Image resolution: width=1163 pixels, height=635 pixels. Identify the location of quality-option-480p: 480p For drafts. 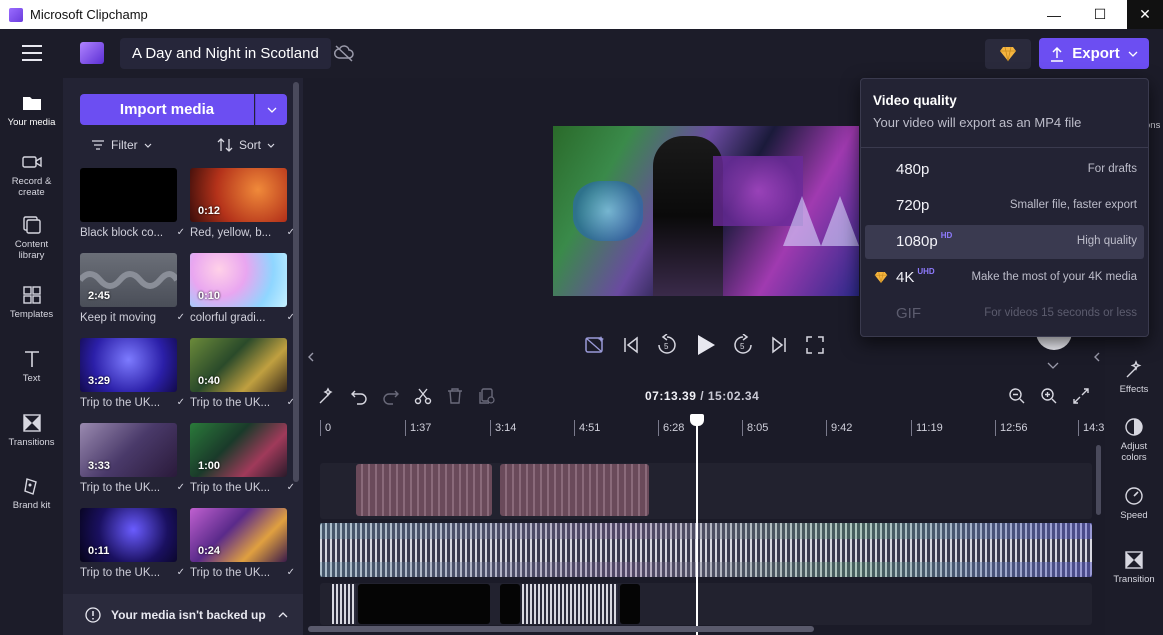
(1004, 170).